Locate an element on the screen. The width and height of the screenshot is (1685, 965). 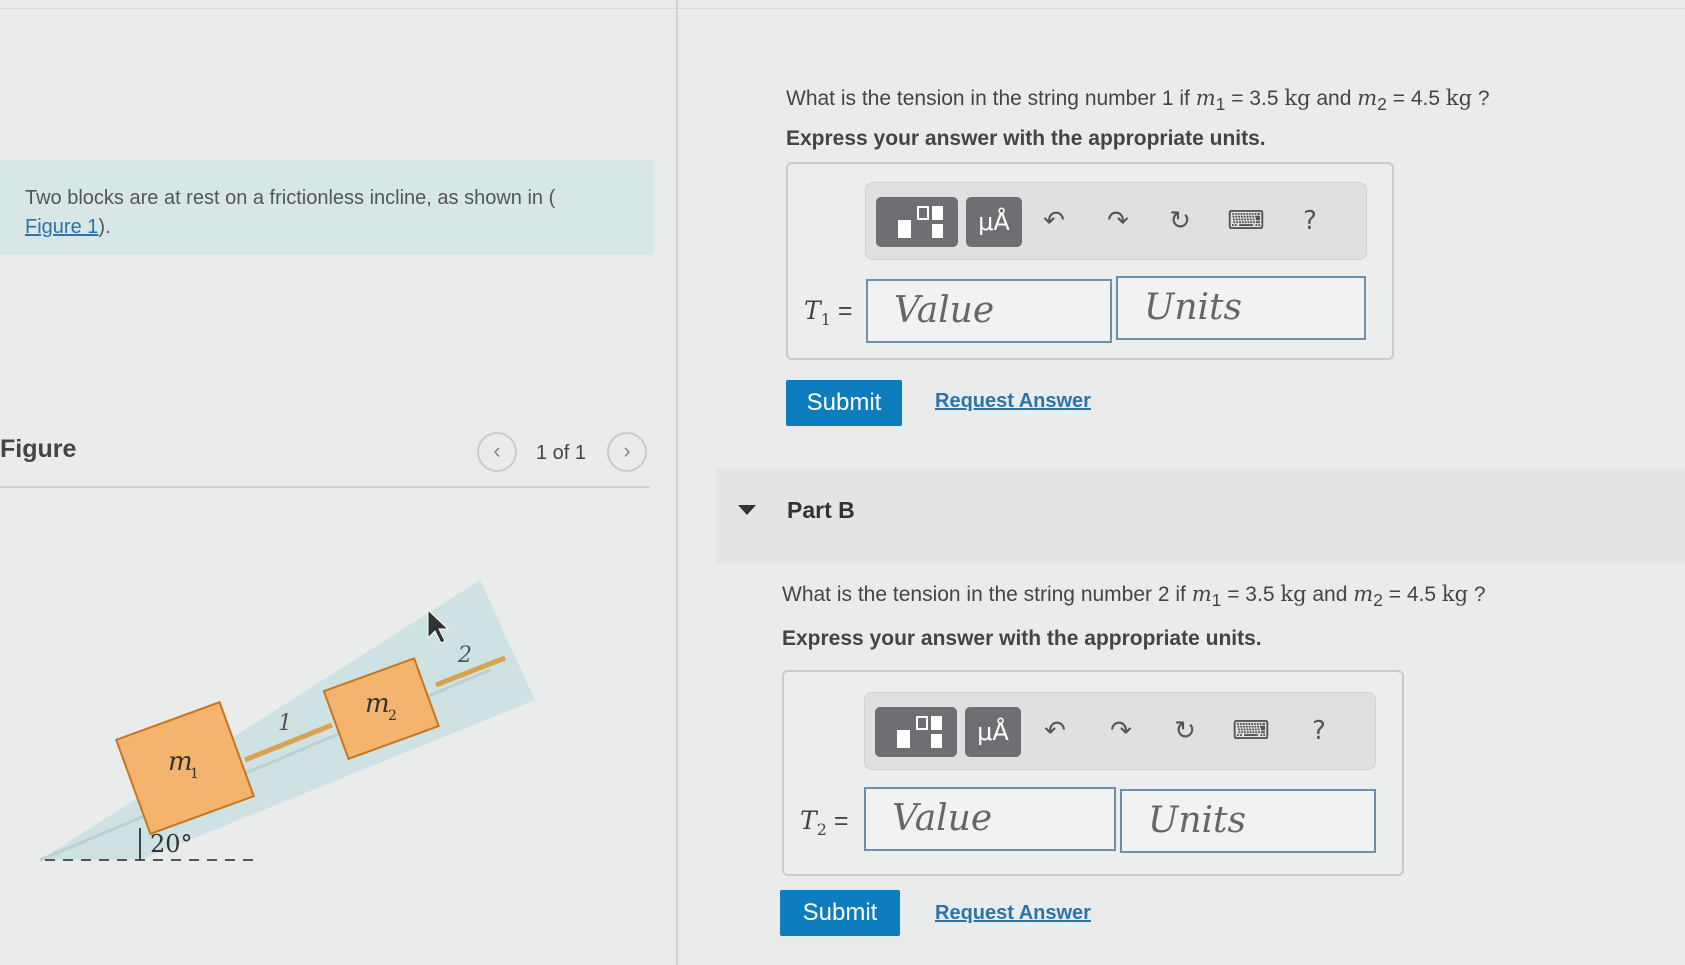
part-b-header is located at coordinates (1200, 516).